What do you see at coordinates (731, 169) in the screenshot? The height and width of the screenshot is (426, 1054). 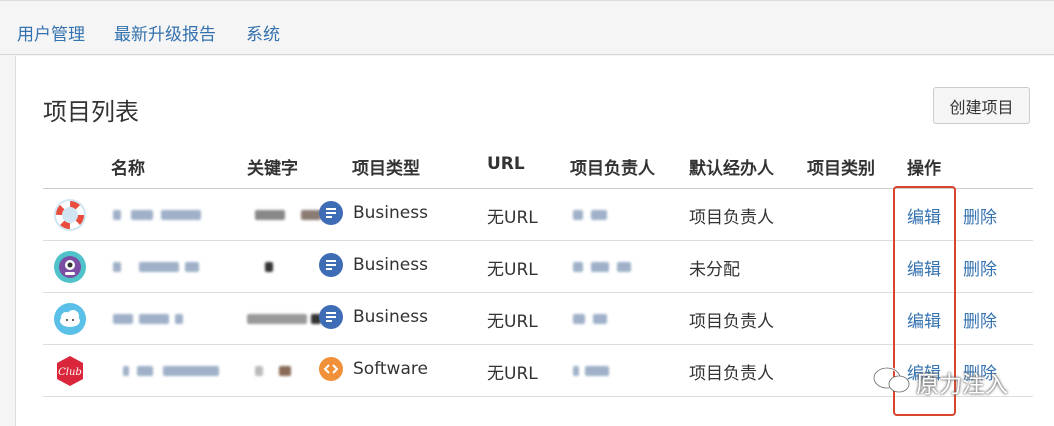 I see `column-header-assignee: 默认经办人` at bounding box center [731, 169].